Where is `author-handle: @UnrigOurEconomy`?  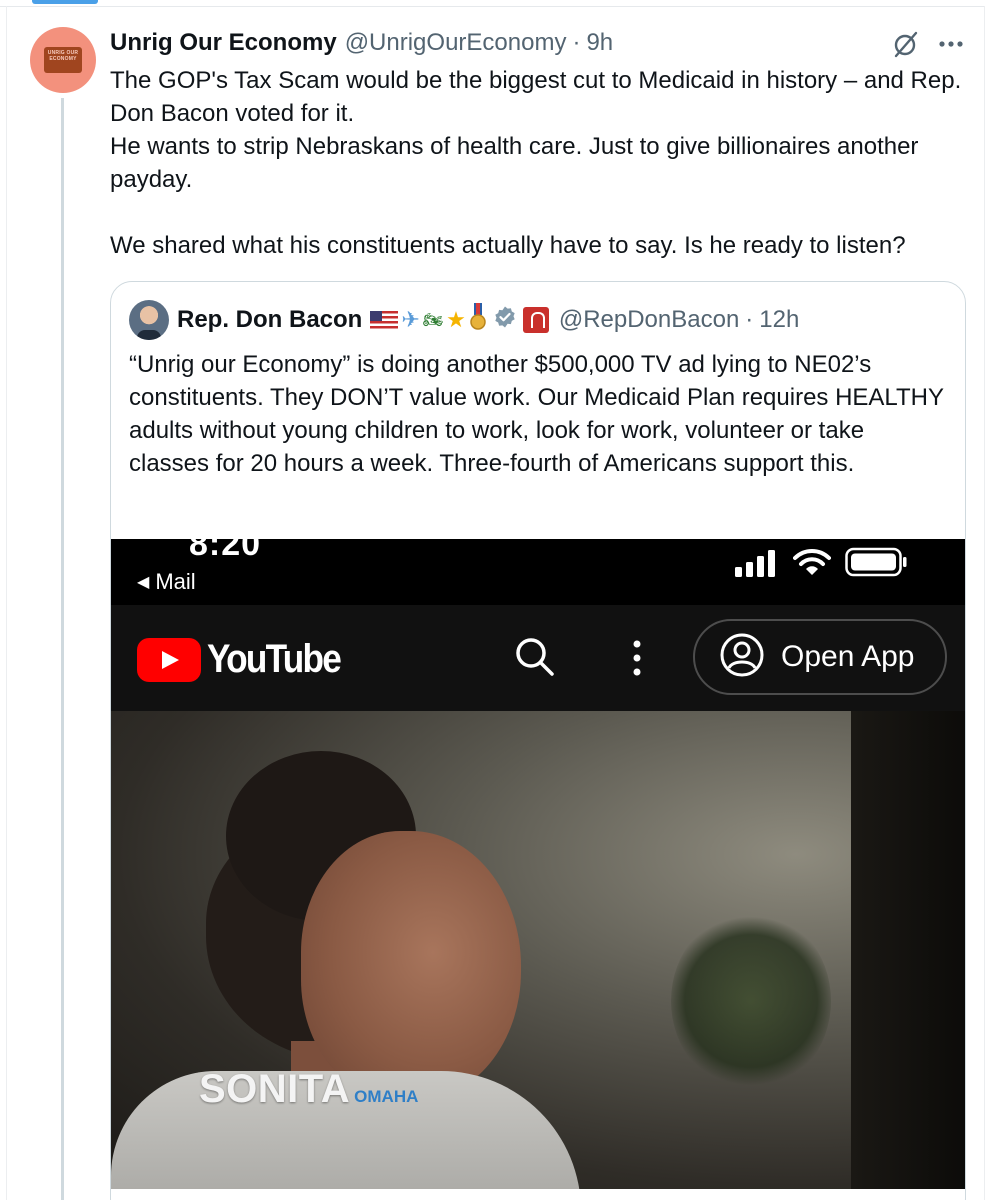 author-handle: @UnrigOurEconomy is located at coordinates (456, 43).